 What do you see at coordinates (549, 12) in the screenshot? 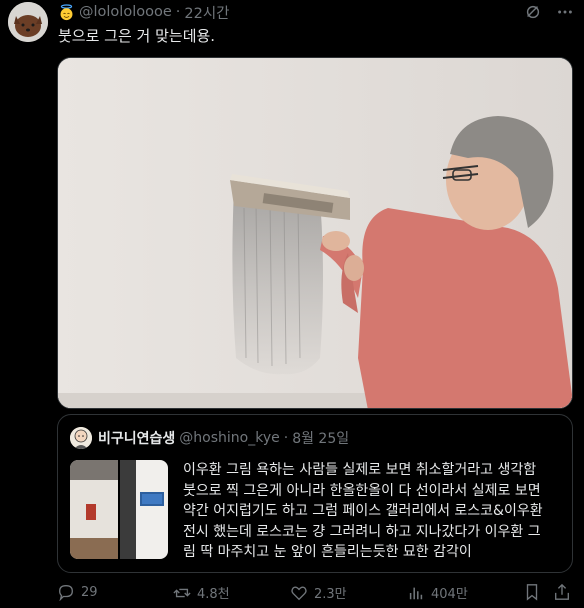
I see `header-actions` at bounding box center [549, 12].